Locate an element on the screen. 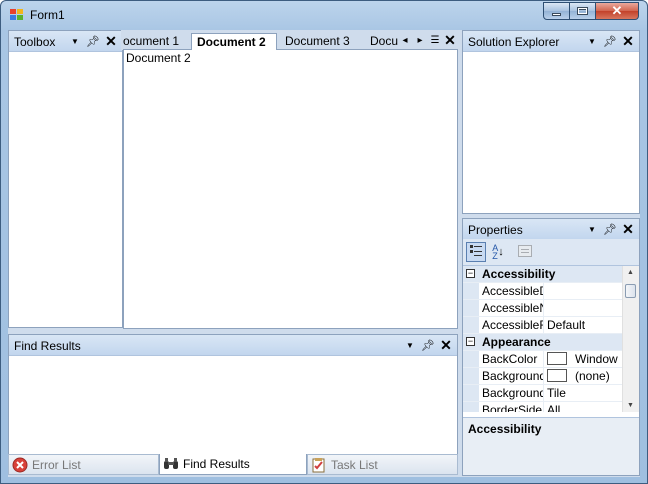 The width and height of the screenshot is (648, 484). find-results-header: Find Results ▼ 📌︎ ✕ is located at coordinates (233, 345).